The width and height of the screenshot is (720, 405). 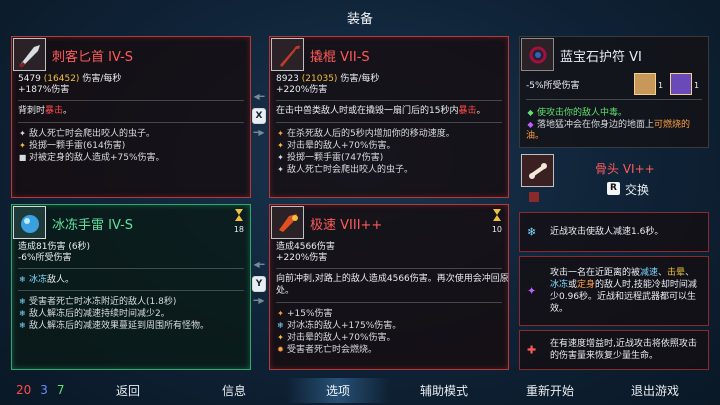 What do you see at coordinates (93, 57) in the screenshot?
I see `weapon-name: 刺客匕首 IV-S` at bounding box center [93, 57].